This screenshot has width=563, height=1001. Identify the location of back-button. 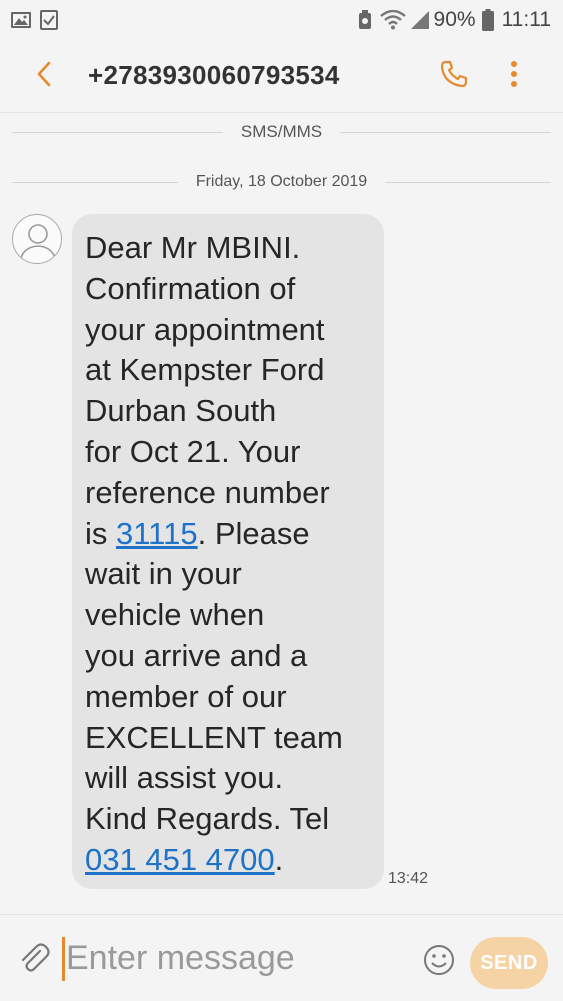
(44, 76).